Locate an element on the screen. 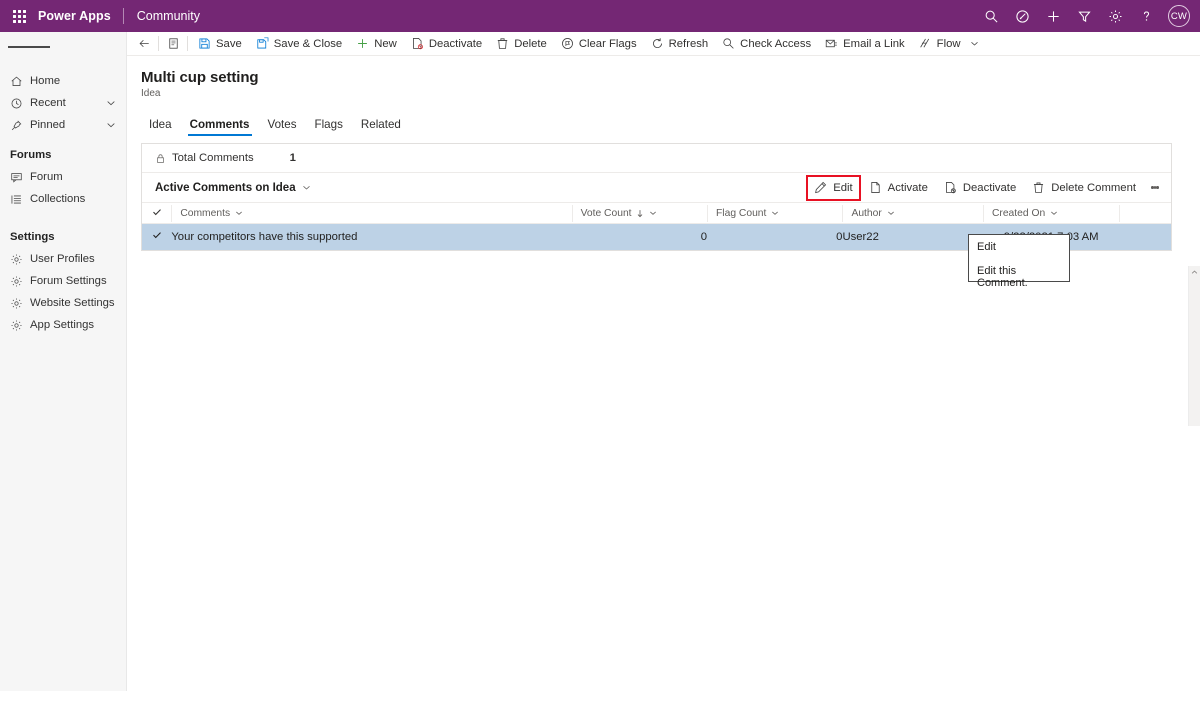 This screenshot has width=1200, height=713. select-all-header is located at coordinates (157, 213).